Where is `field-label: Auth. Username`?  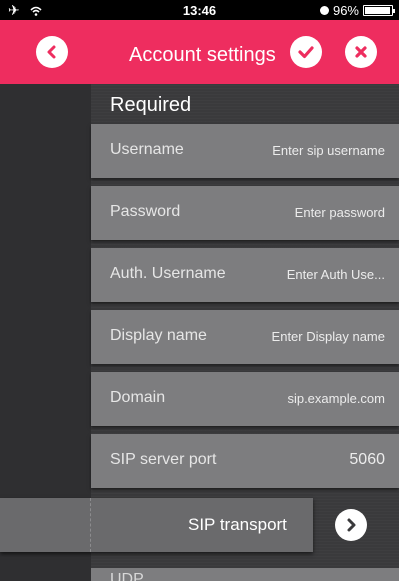 field-label: Auth. Username is located at coordinates (168, 273).